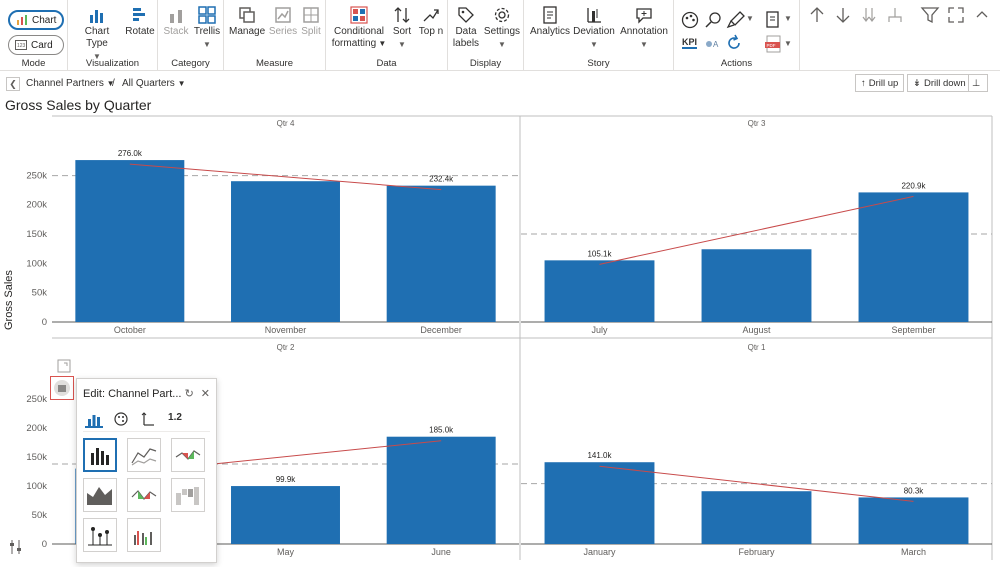  I want to click on top-n-label: Top n, so click(431, 31).